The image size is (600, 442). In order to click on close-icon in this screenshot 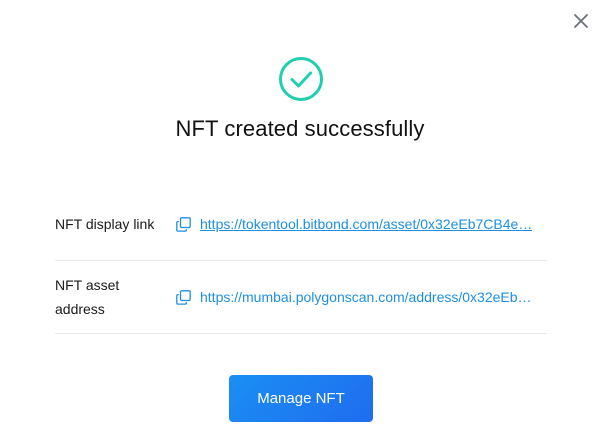, I will do `click(581, 21)`.